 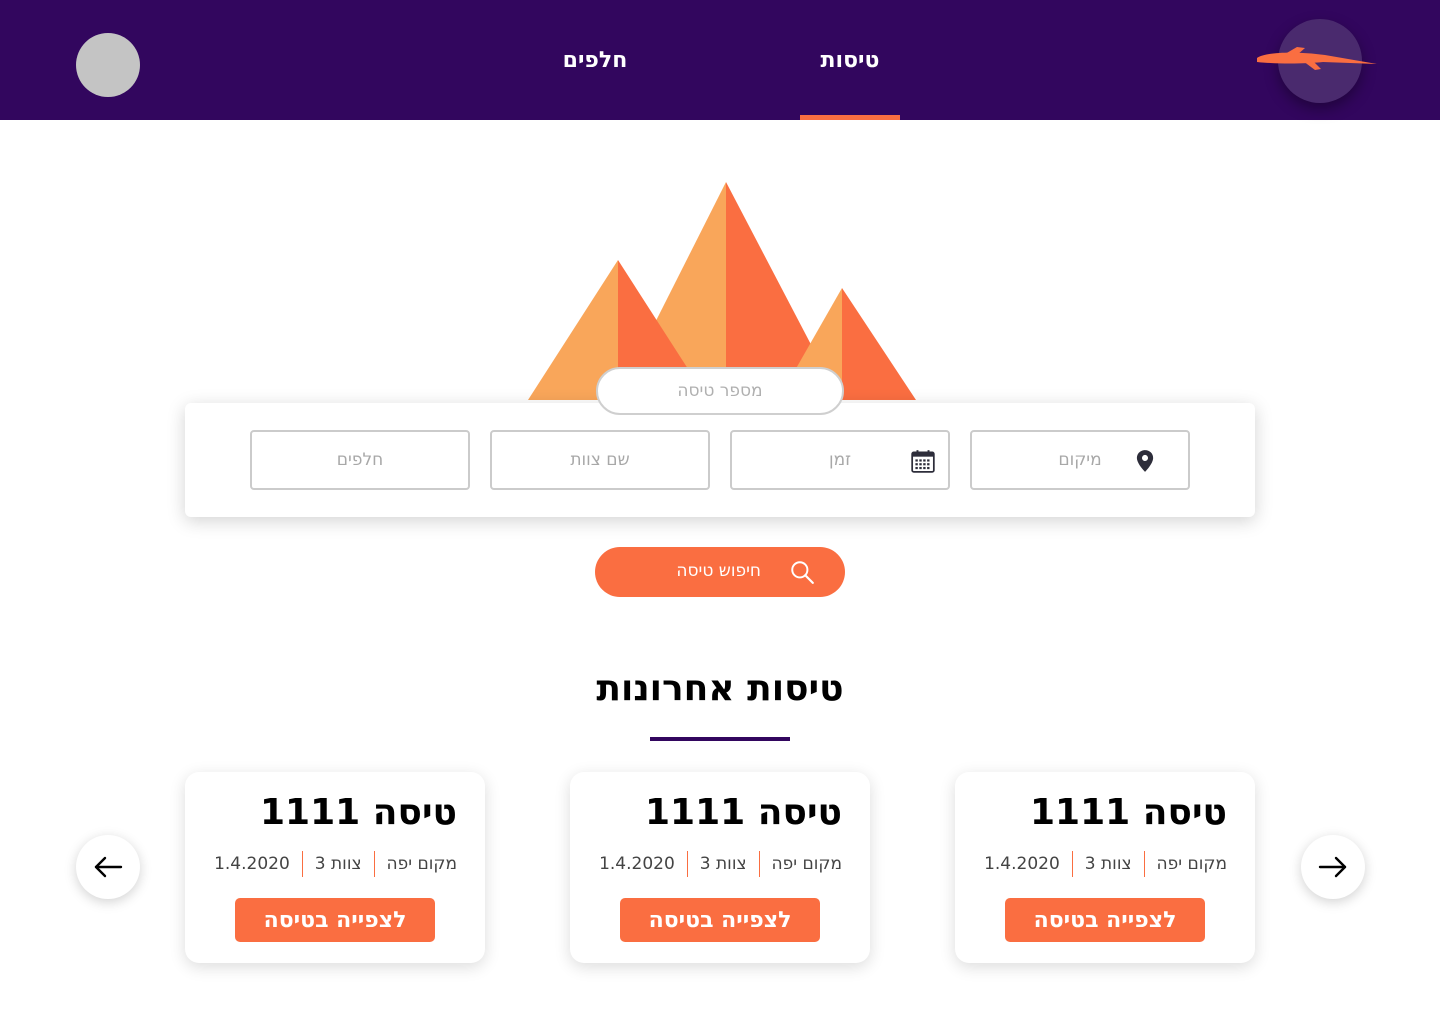 I want to click on team-name-field, so click(x=600, y=460).